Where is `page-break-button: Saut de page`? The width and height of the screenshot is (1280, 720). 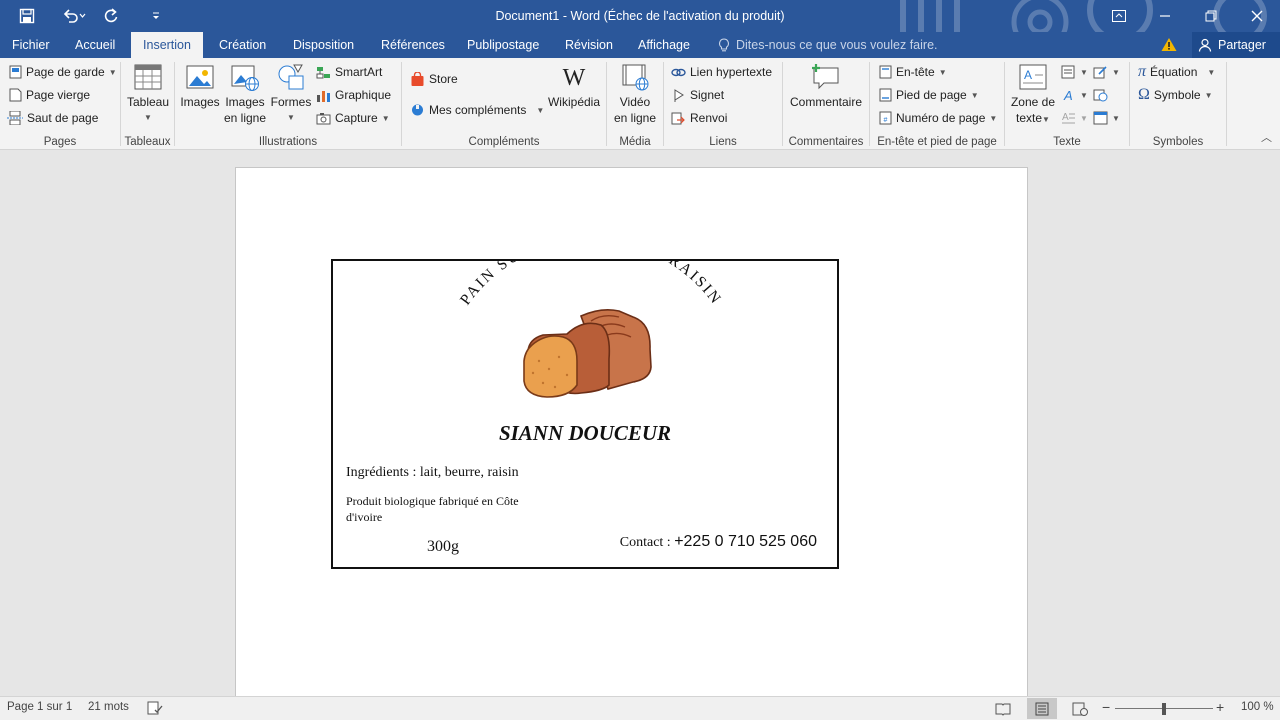 page-break-button: Saut de page is located at coordinates (52, 118).